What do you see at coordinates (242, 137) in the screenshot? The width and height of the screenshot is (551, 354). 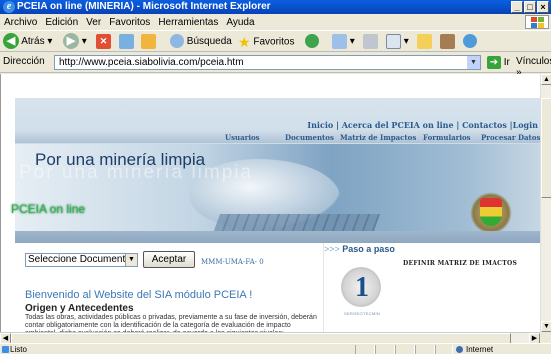 I see `nav-usuarios: Usuarios` at bounding box center [242, 137].